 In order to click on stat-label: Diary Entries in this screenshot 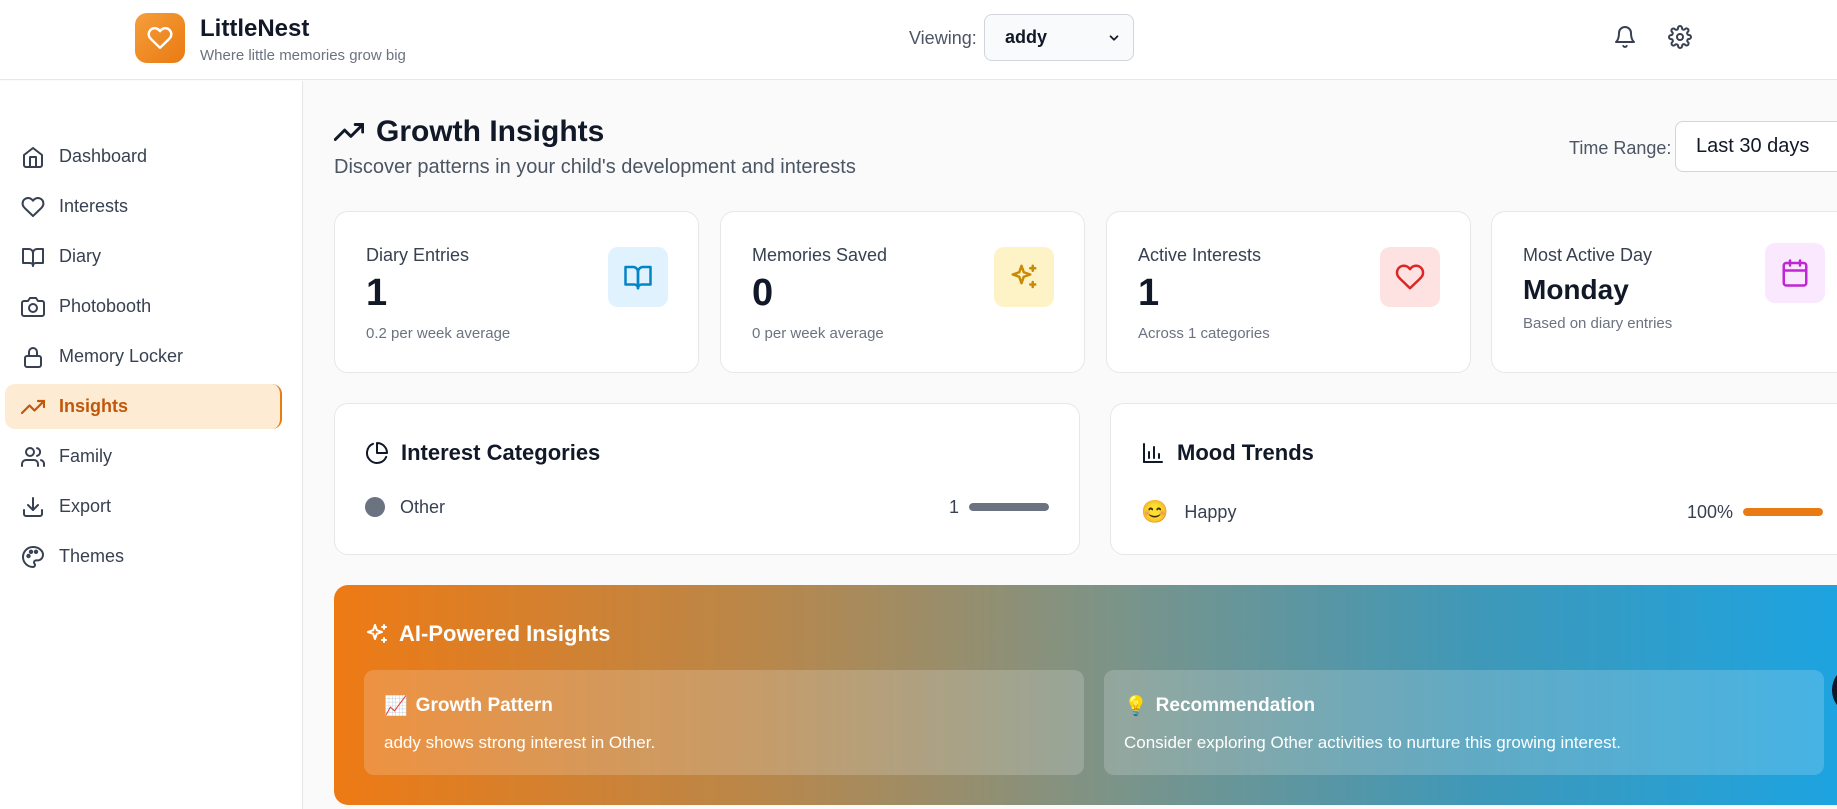, I will do `click(418, 255)`.